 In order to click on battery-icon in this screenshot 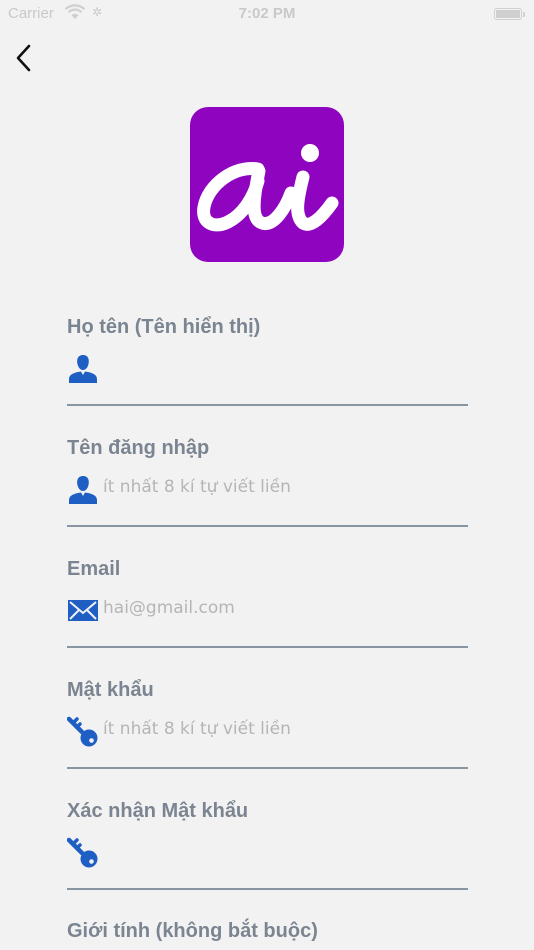, I will do `click(509, 14)`.